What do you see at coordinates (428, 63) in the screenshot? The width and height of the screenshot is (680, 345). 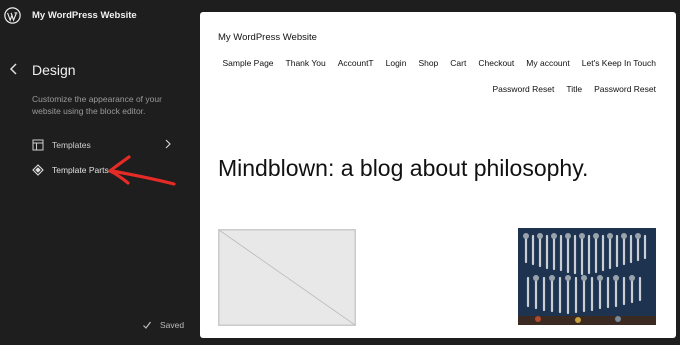 I see `nav-link: Shop` at bounding box center [428, 63].